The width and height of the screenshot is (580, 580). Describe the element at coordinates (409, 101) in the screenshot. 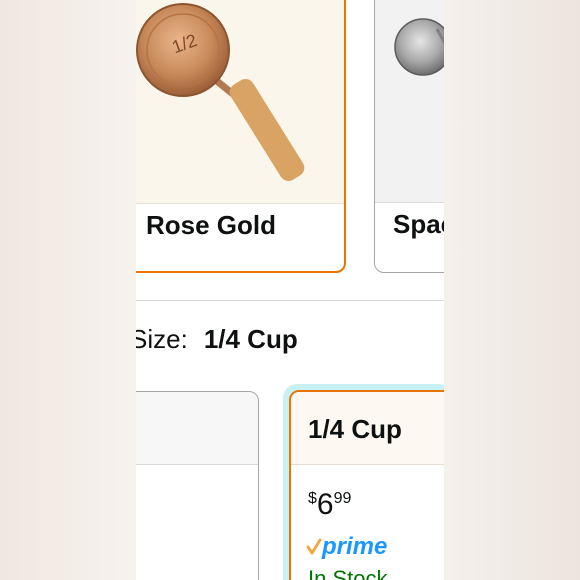

I see `space-measuring-cup-image` at that location.